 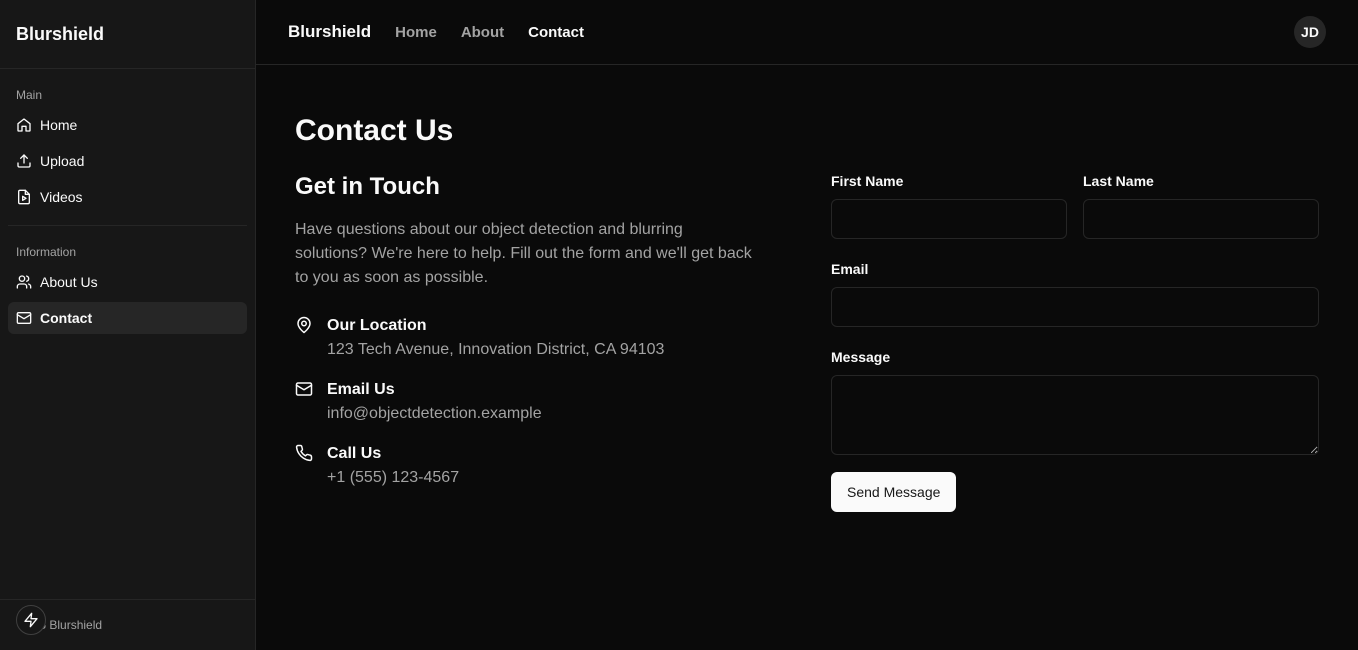 What do you see at coordinates (367, 186) in the screenshot?
I see `section-title: Get in Touch` at bounding box center [367, 186].